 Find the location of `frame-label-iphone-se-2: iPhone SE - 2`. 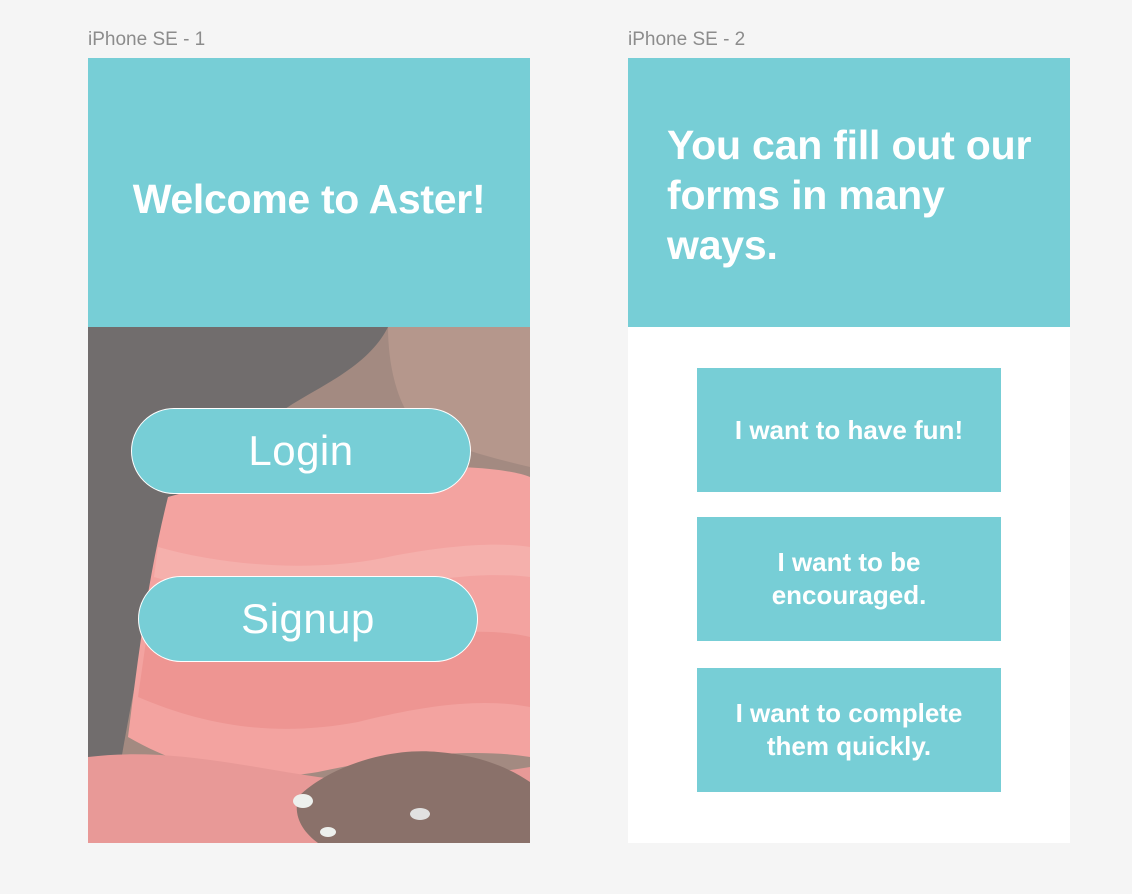

frame-label-iphone-se-2: iPhone SE - 2 is located at coordinates (687, 39).